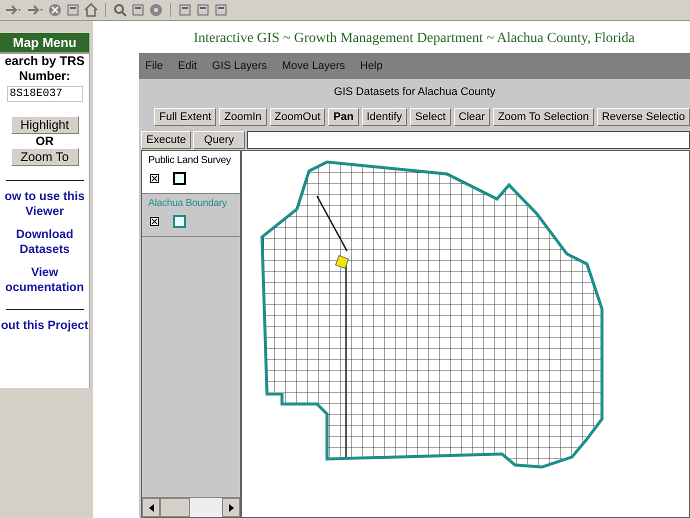 The height and width of the screenshot is (518, 690). What do you see at coordinates (472, 117) in the screenshot?
I see `tool-button: Clear` at bounding box center [472, 117].